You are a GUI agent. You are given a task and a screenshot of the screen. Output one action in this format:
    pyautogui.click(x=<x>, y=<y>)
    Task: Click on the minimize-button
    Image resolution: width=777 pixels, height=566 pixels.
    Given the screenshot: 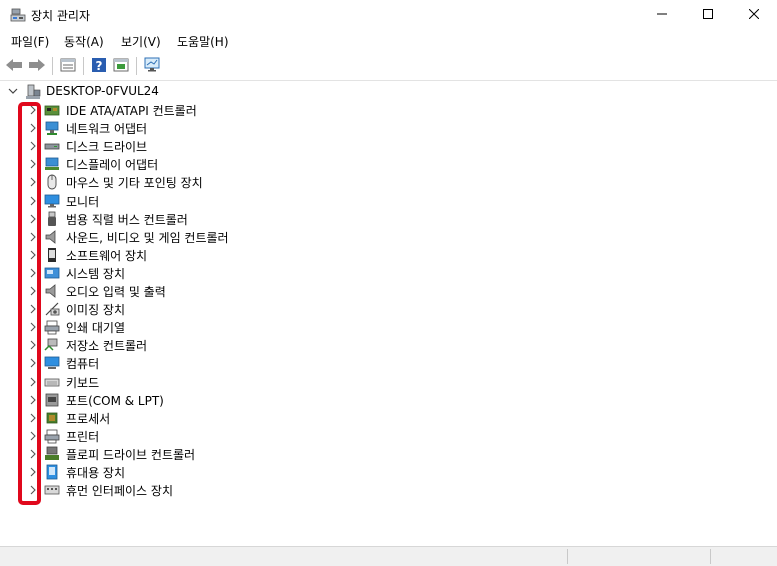 What is the action you would take?
    pyautogui.click(x=662, y=15)
    